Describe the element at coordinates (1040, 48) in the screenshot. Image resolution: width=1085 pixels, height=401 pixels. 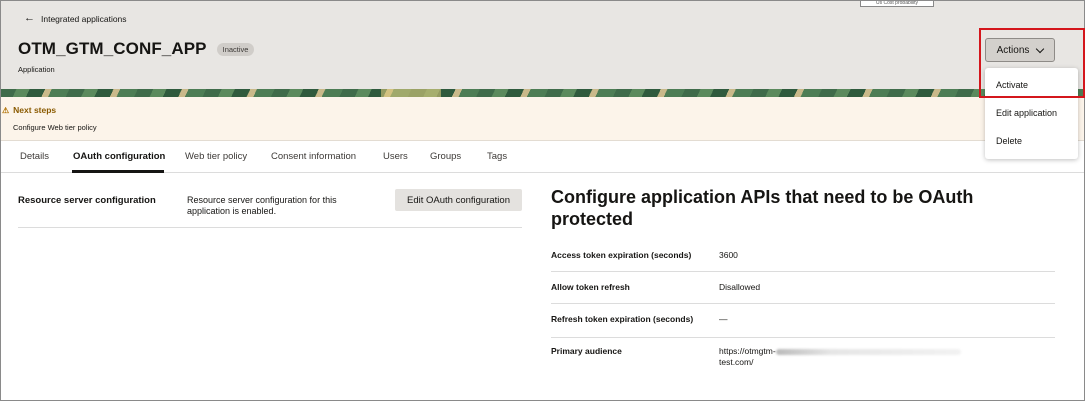
I see `chevron-down-icon` at that location.